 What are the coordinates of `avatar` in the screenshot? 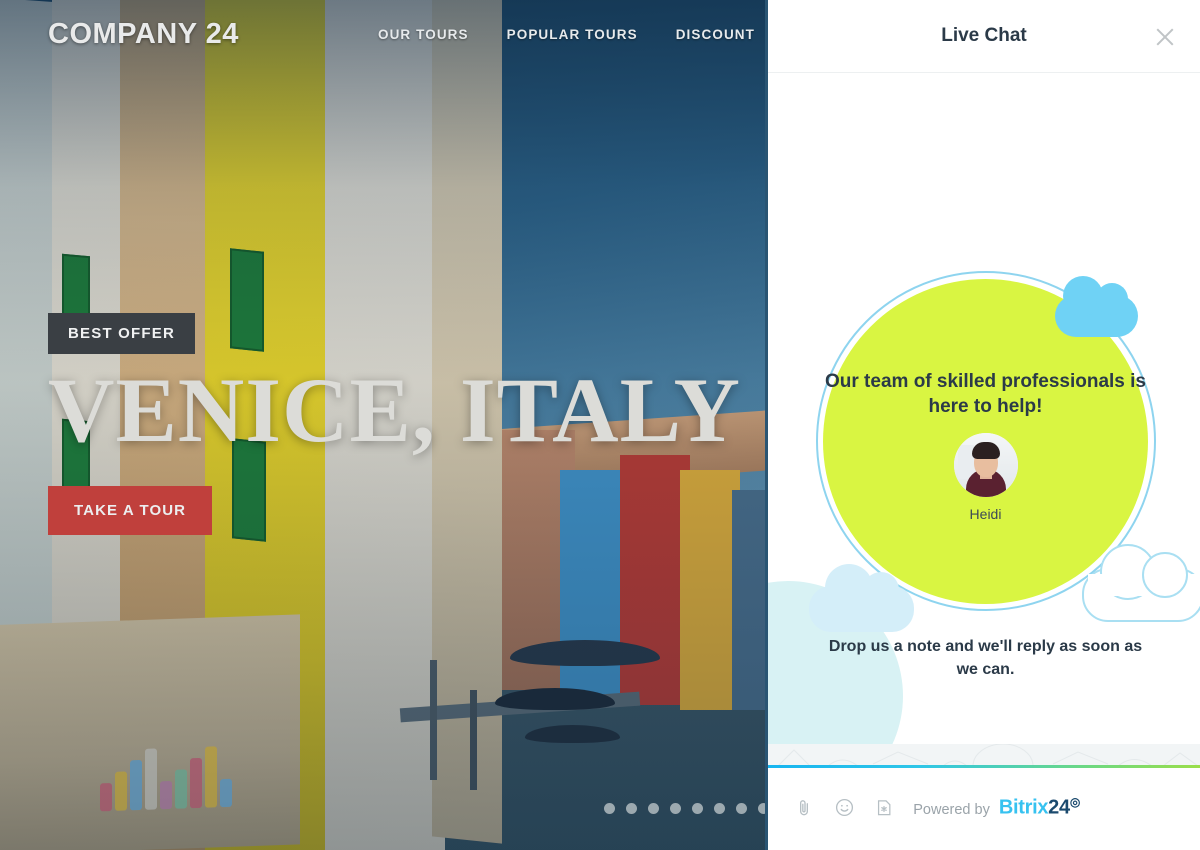 It's located at (985, 465).